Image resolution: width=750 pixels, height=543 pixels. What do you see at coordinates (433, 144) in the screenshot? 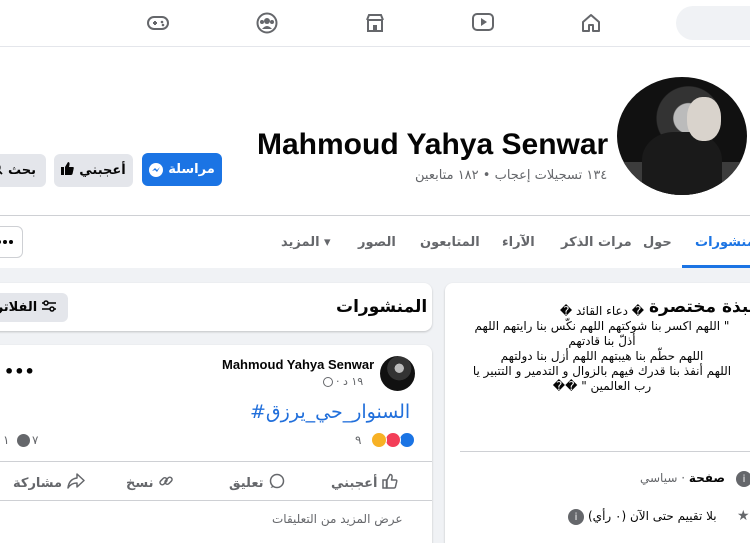
I see `page-title: Mahmoud Yahya Senwar` at bounding box center [433, 144].